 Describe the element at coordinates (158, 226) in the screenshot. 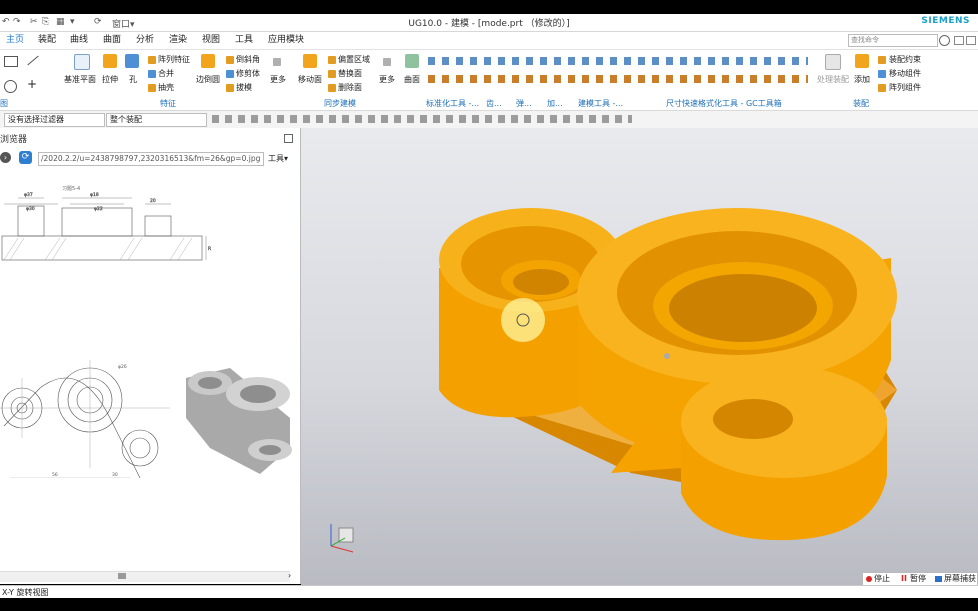

I see `right-boss-section` at that location.